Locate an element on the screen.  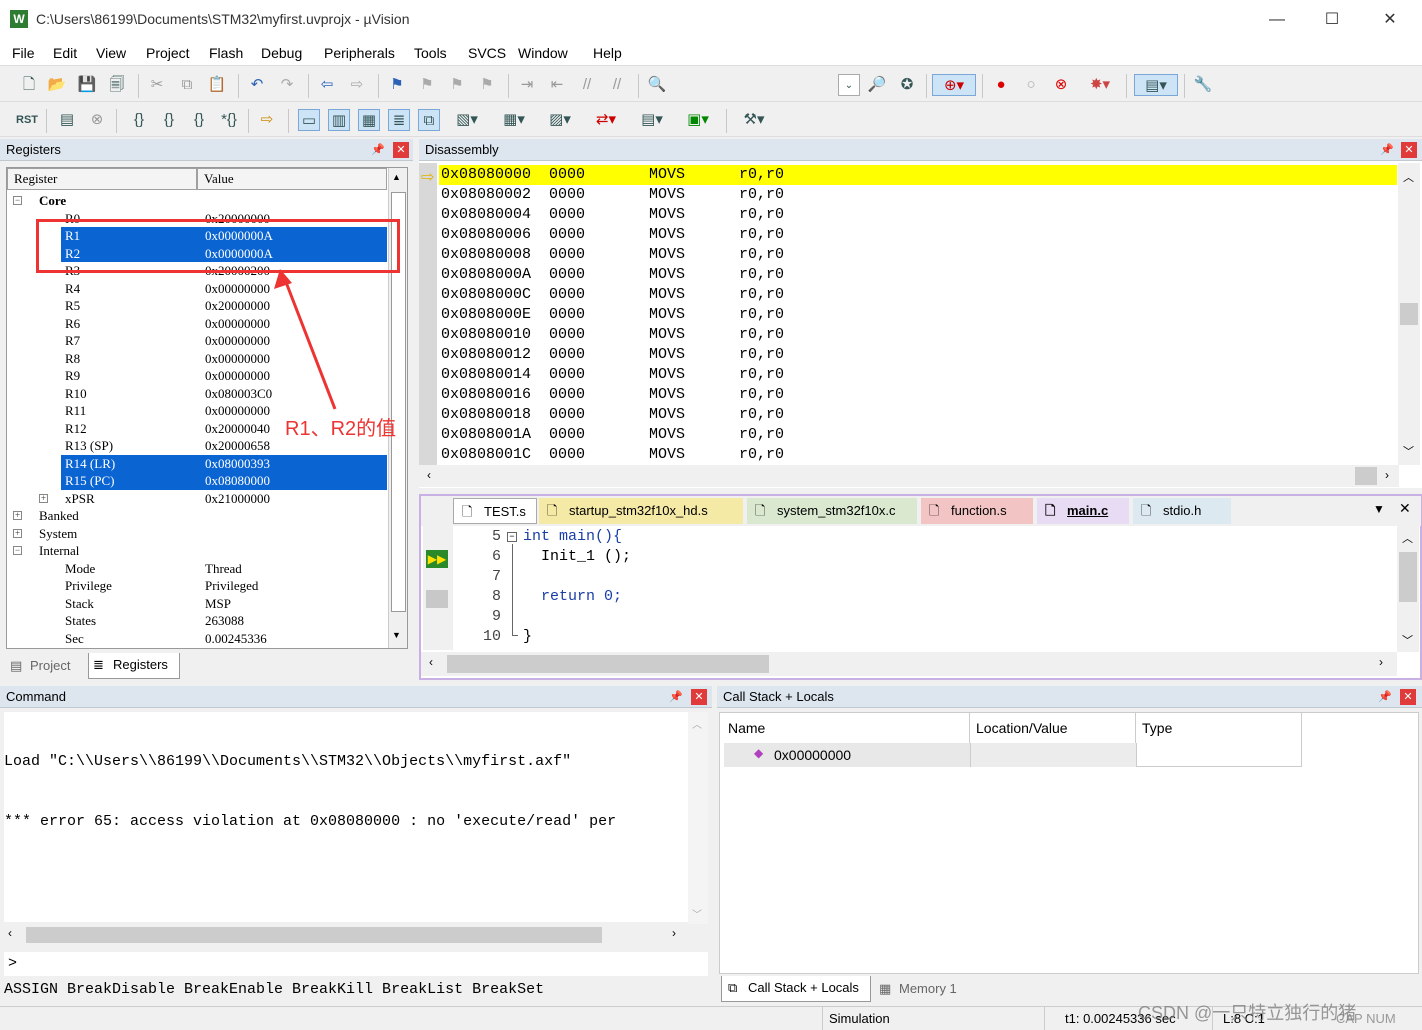
menu-edit: Edit is located at coordinates (65, 53).